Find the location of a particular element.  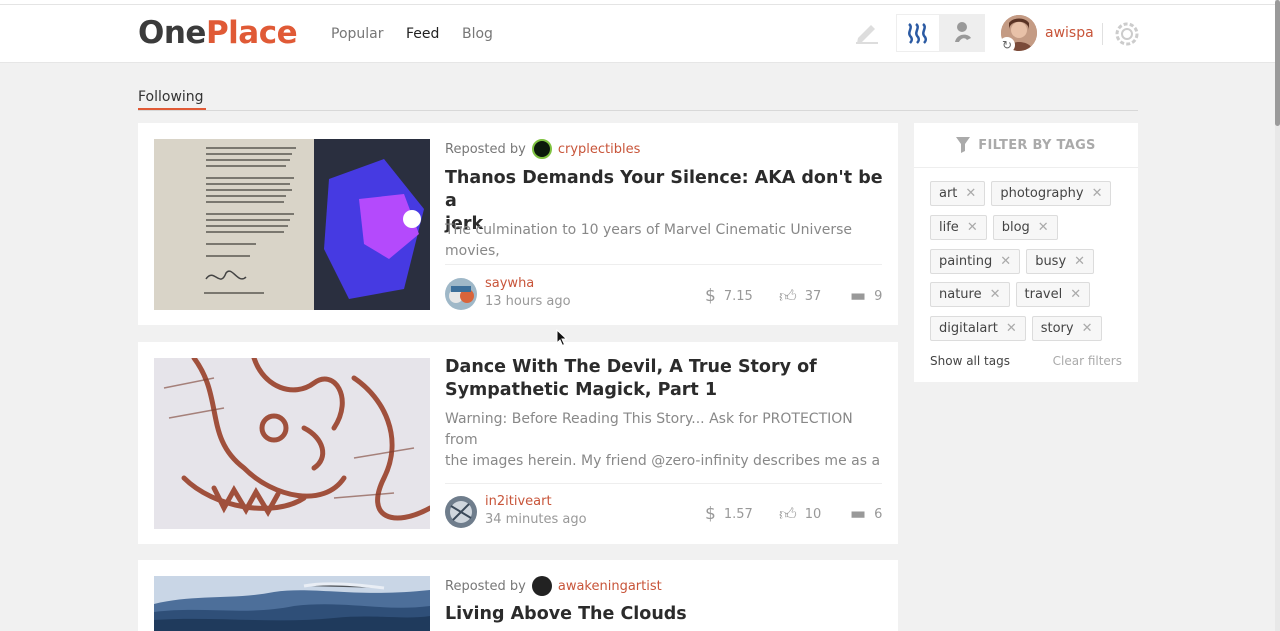

nav-blog: Blog is located at coordinates (477, 34).